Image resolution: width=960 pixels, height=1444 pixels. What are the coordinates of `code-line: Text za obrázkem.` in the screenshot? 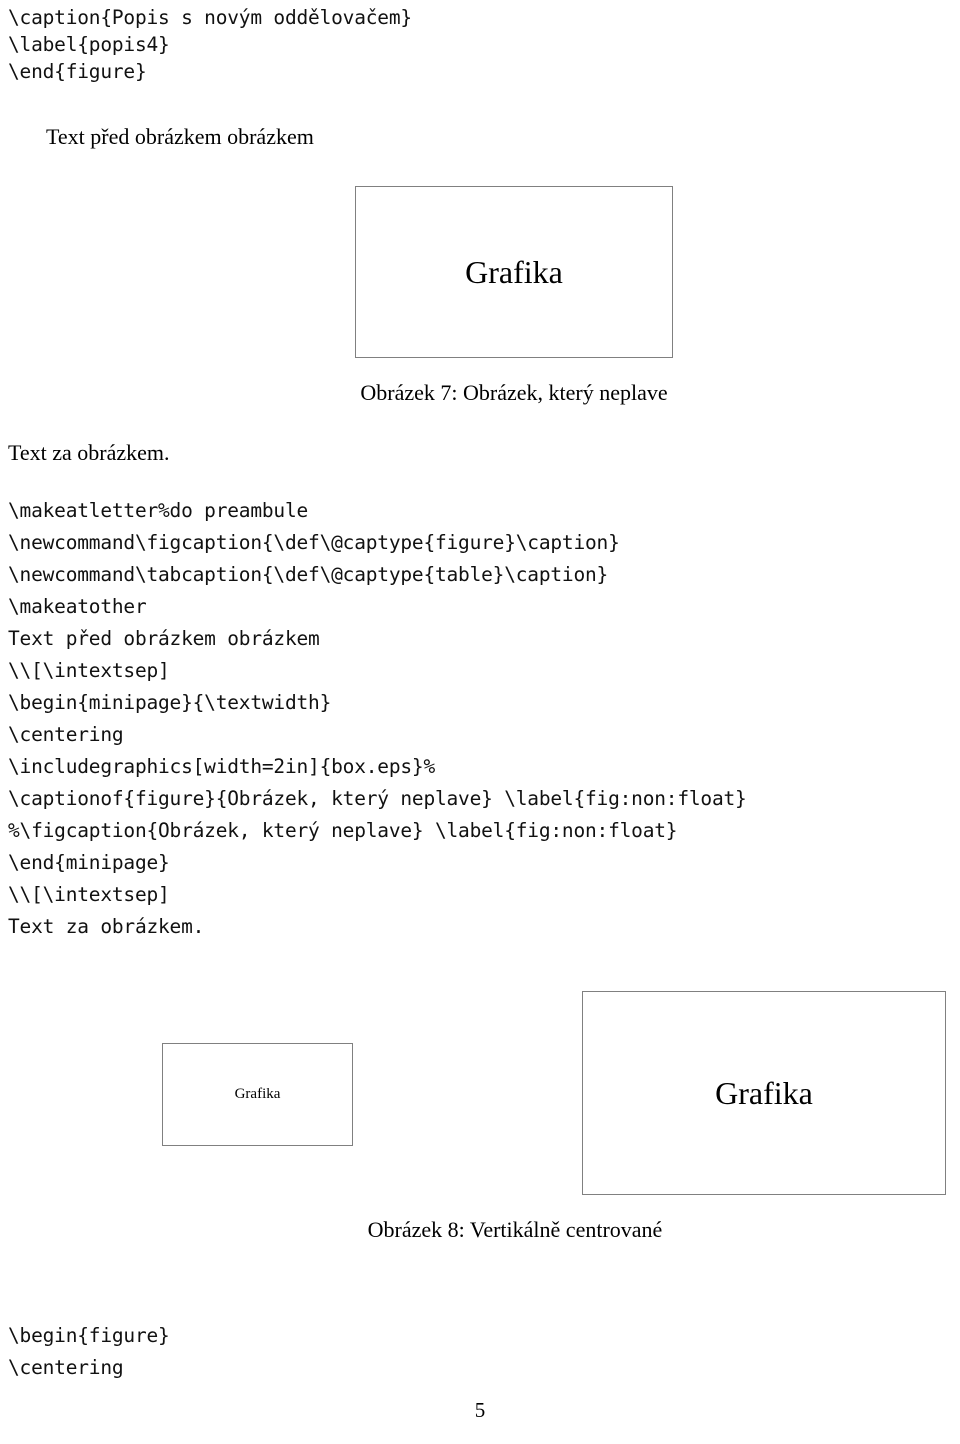 It's located at (106, 926).